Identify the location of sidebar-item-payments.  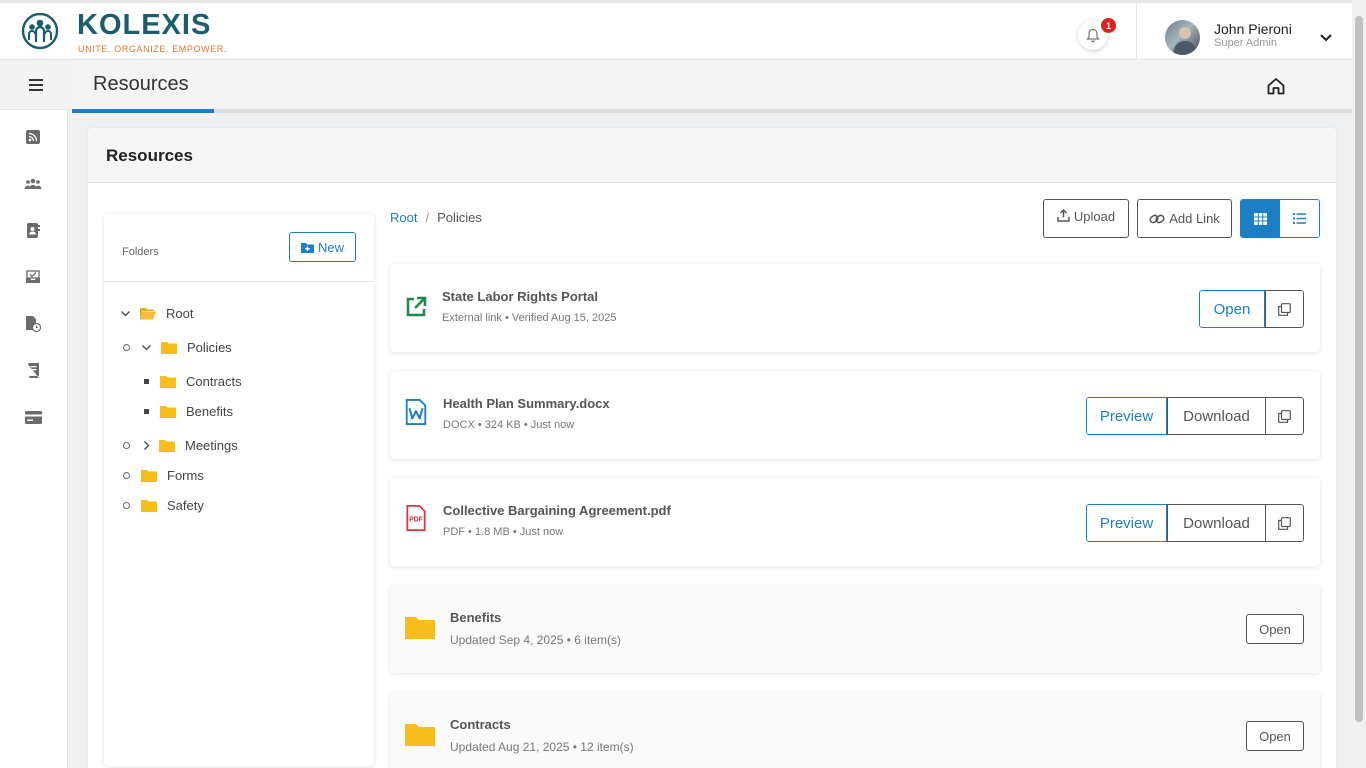
(33, 417).